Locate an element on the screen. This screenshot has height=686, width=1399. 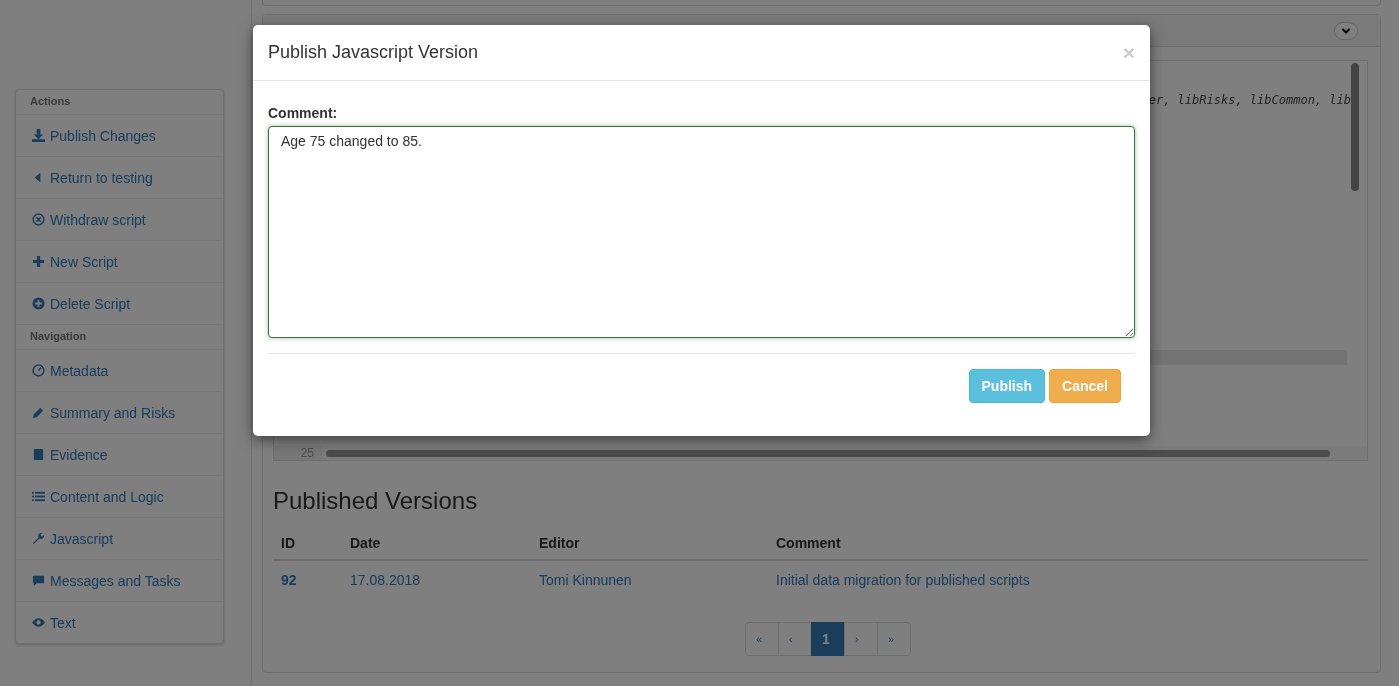
list-icon is located at coordinates (38, 496).